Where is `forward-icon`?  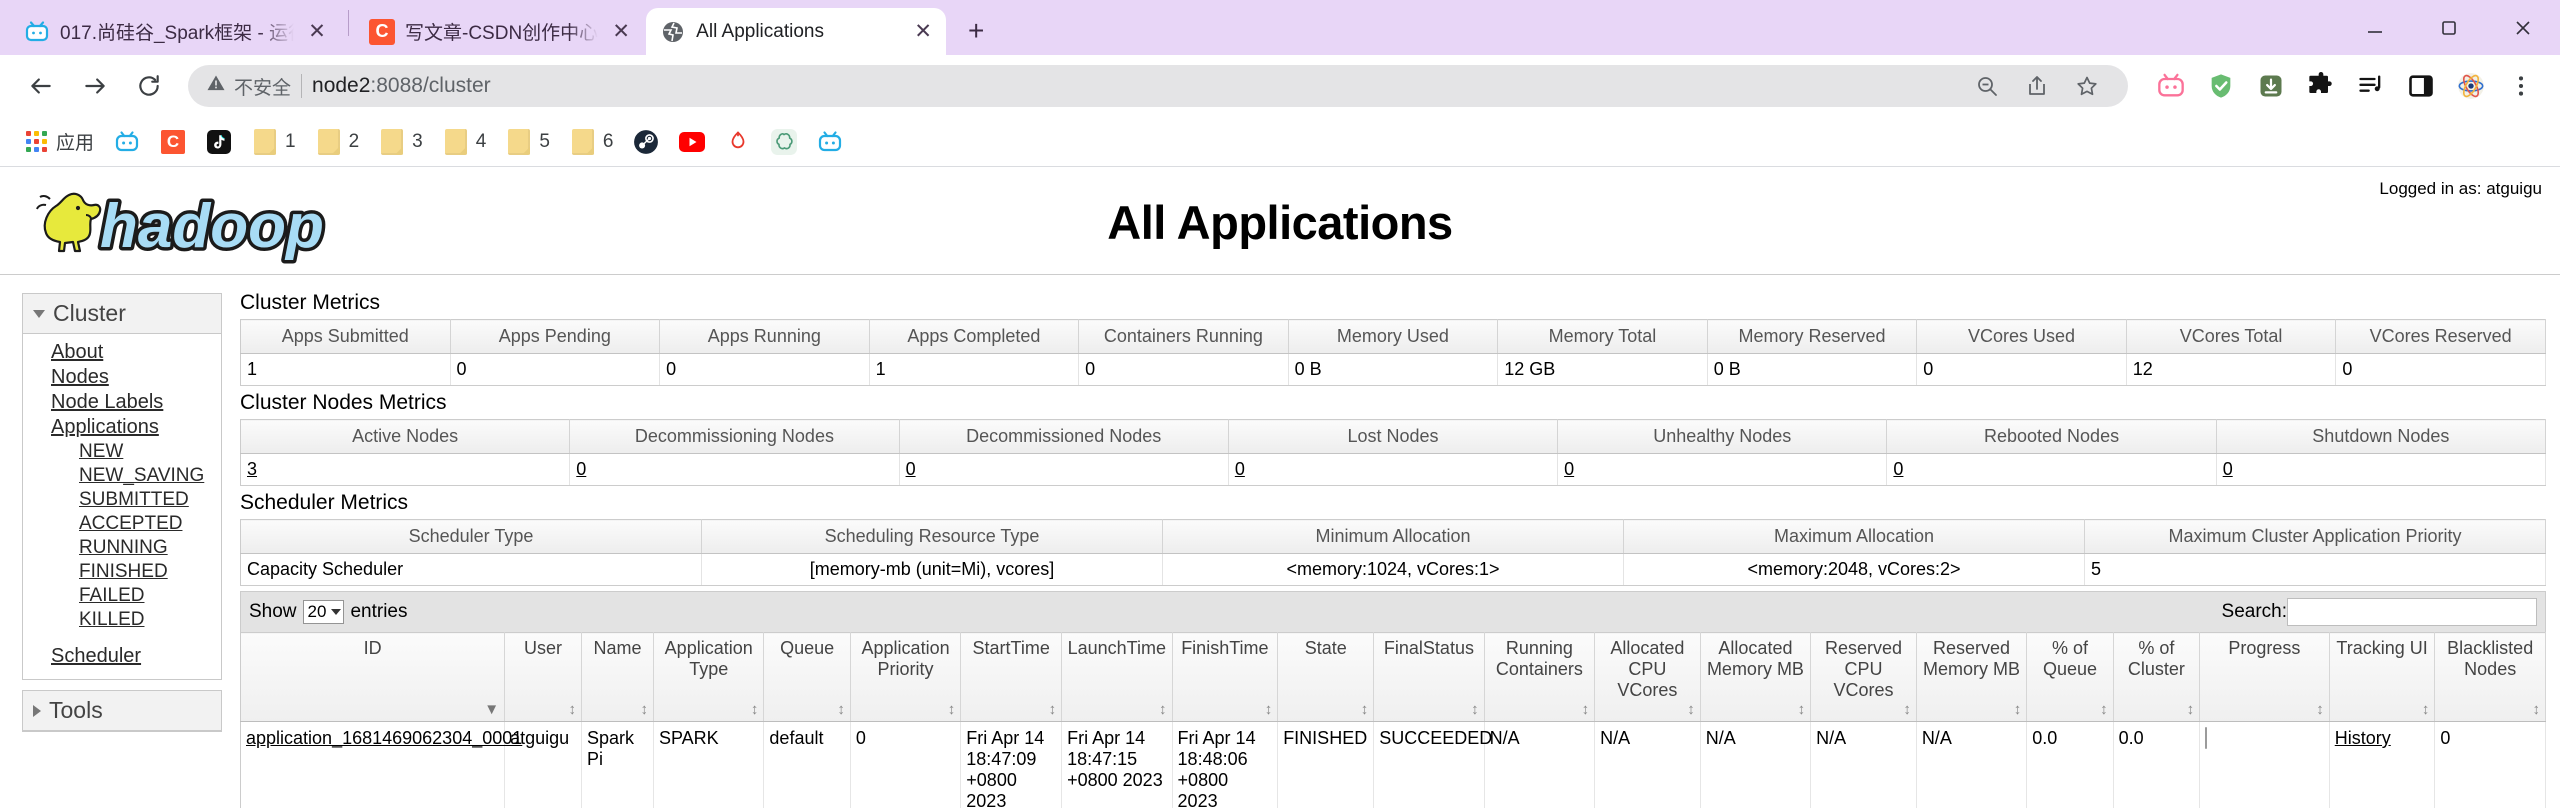 forward-icon is located at coordinates (95, 86).